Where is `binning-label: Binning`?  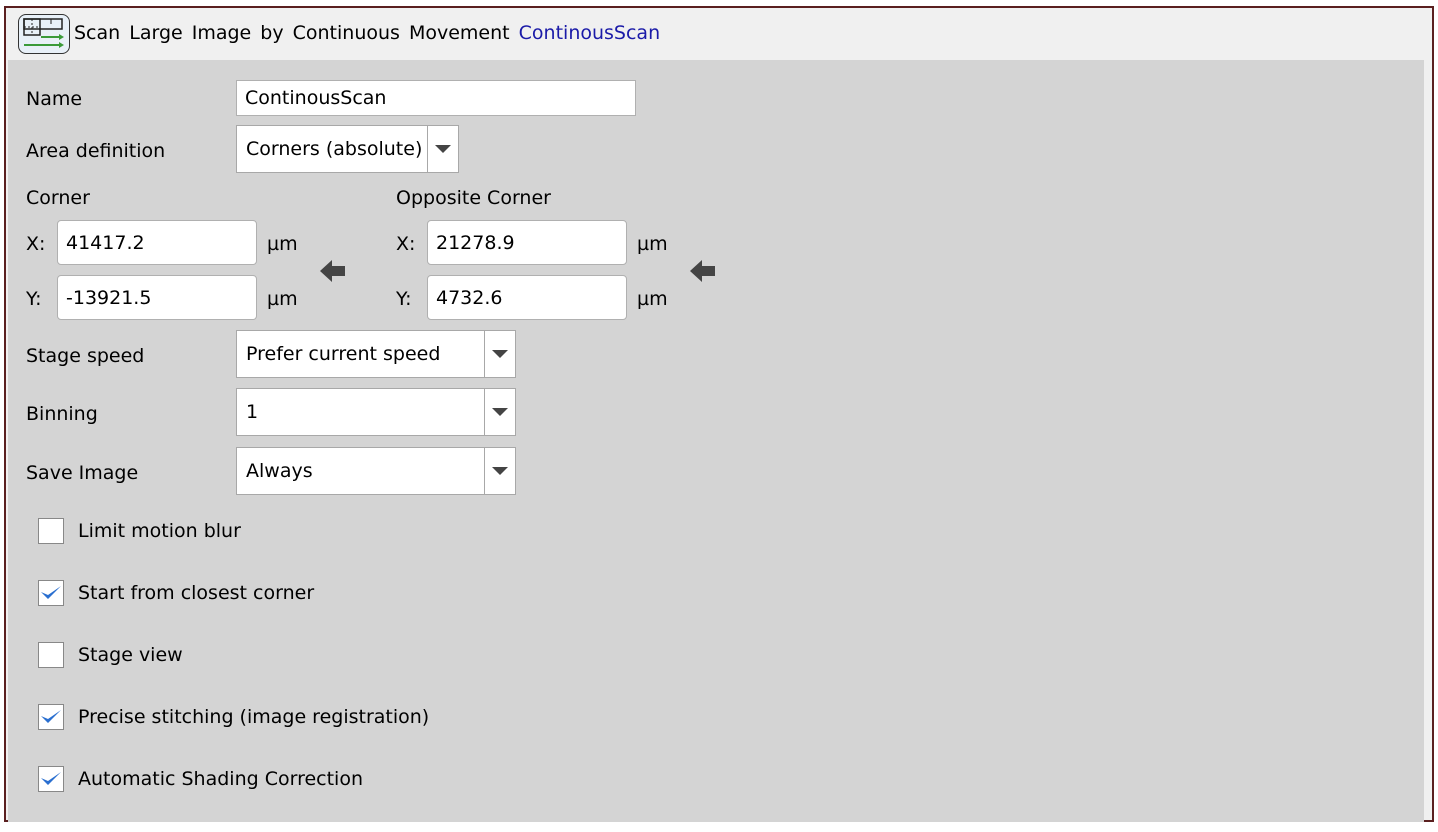
binning-label: Binning is located at coordinates (62, 414).